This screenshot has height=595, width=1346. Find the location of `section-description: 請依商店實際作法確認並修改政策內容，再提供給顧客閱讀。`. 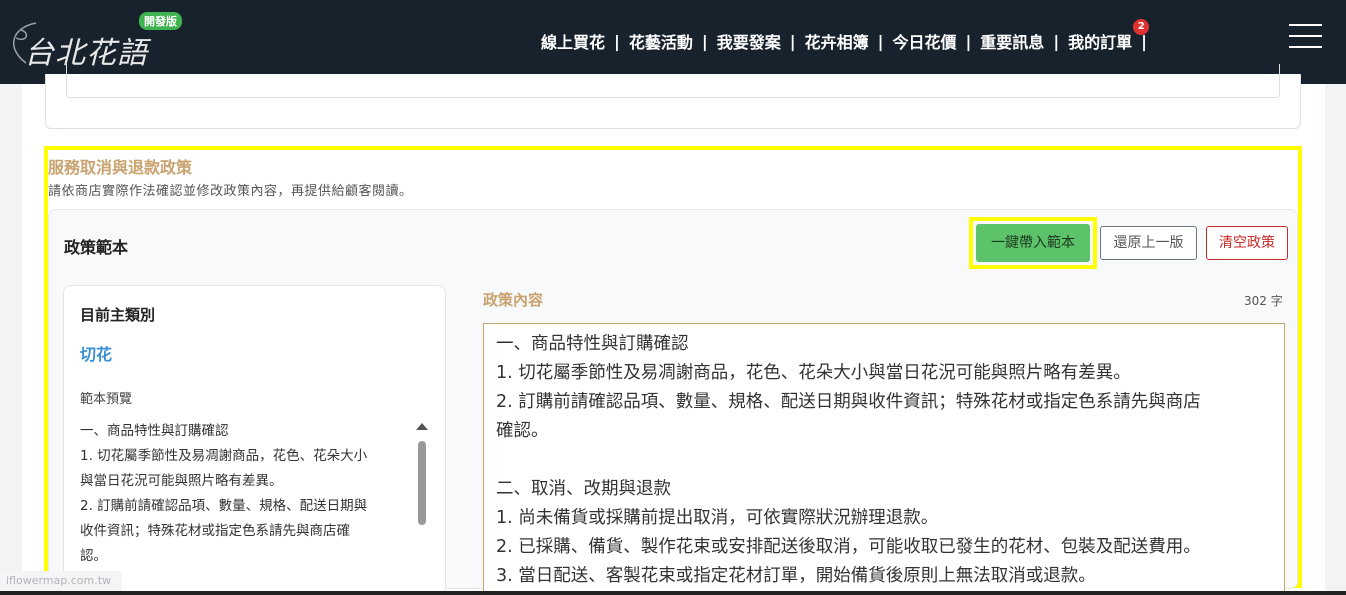

section-description: 請依商店實際作法確認並修改政策內容，再提供給顧客閱讀。 is located at coordinates (230, 191).